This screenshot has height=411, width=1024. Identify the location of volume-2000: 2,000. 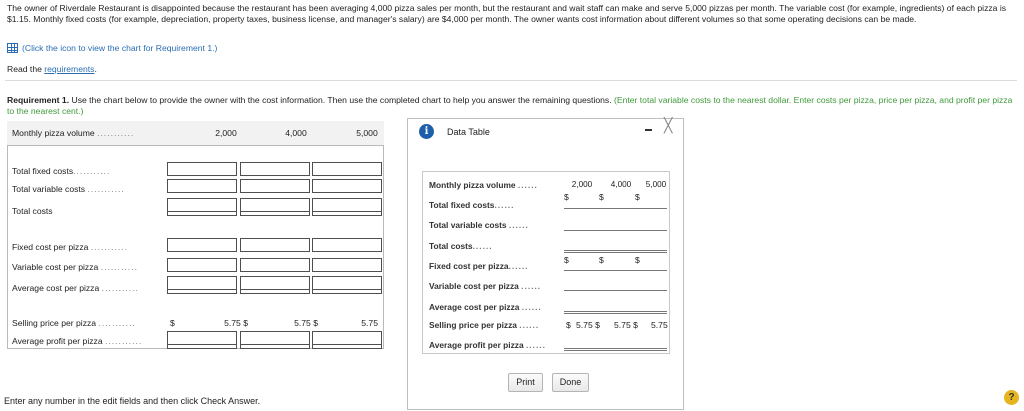
(226, 133).